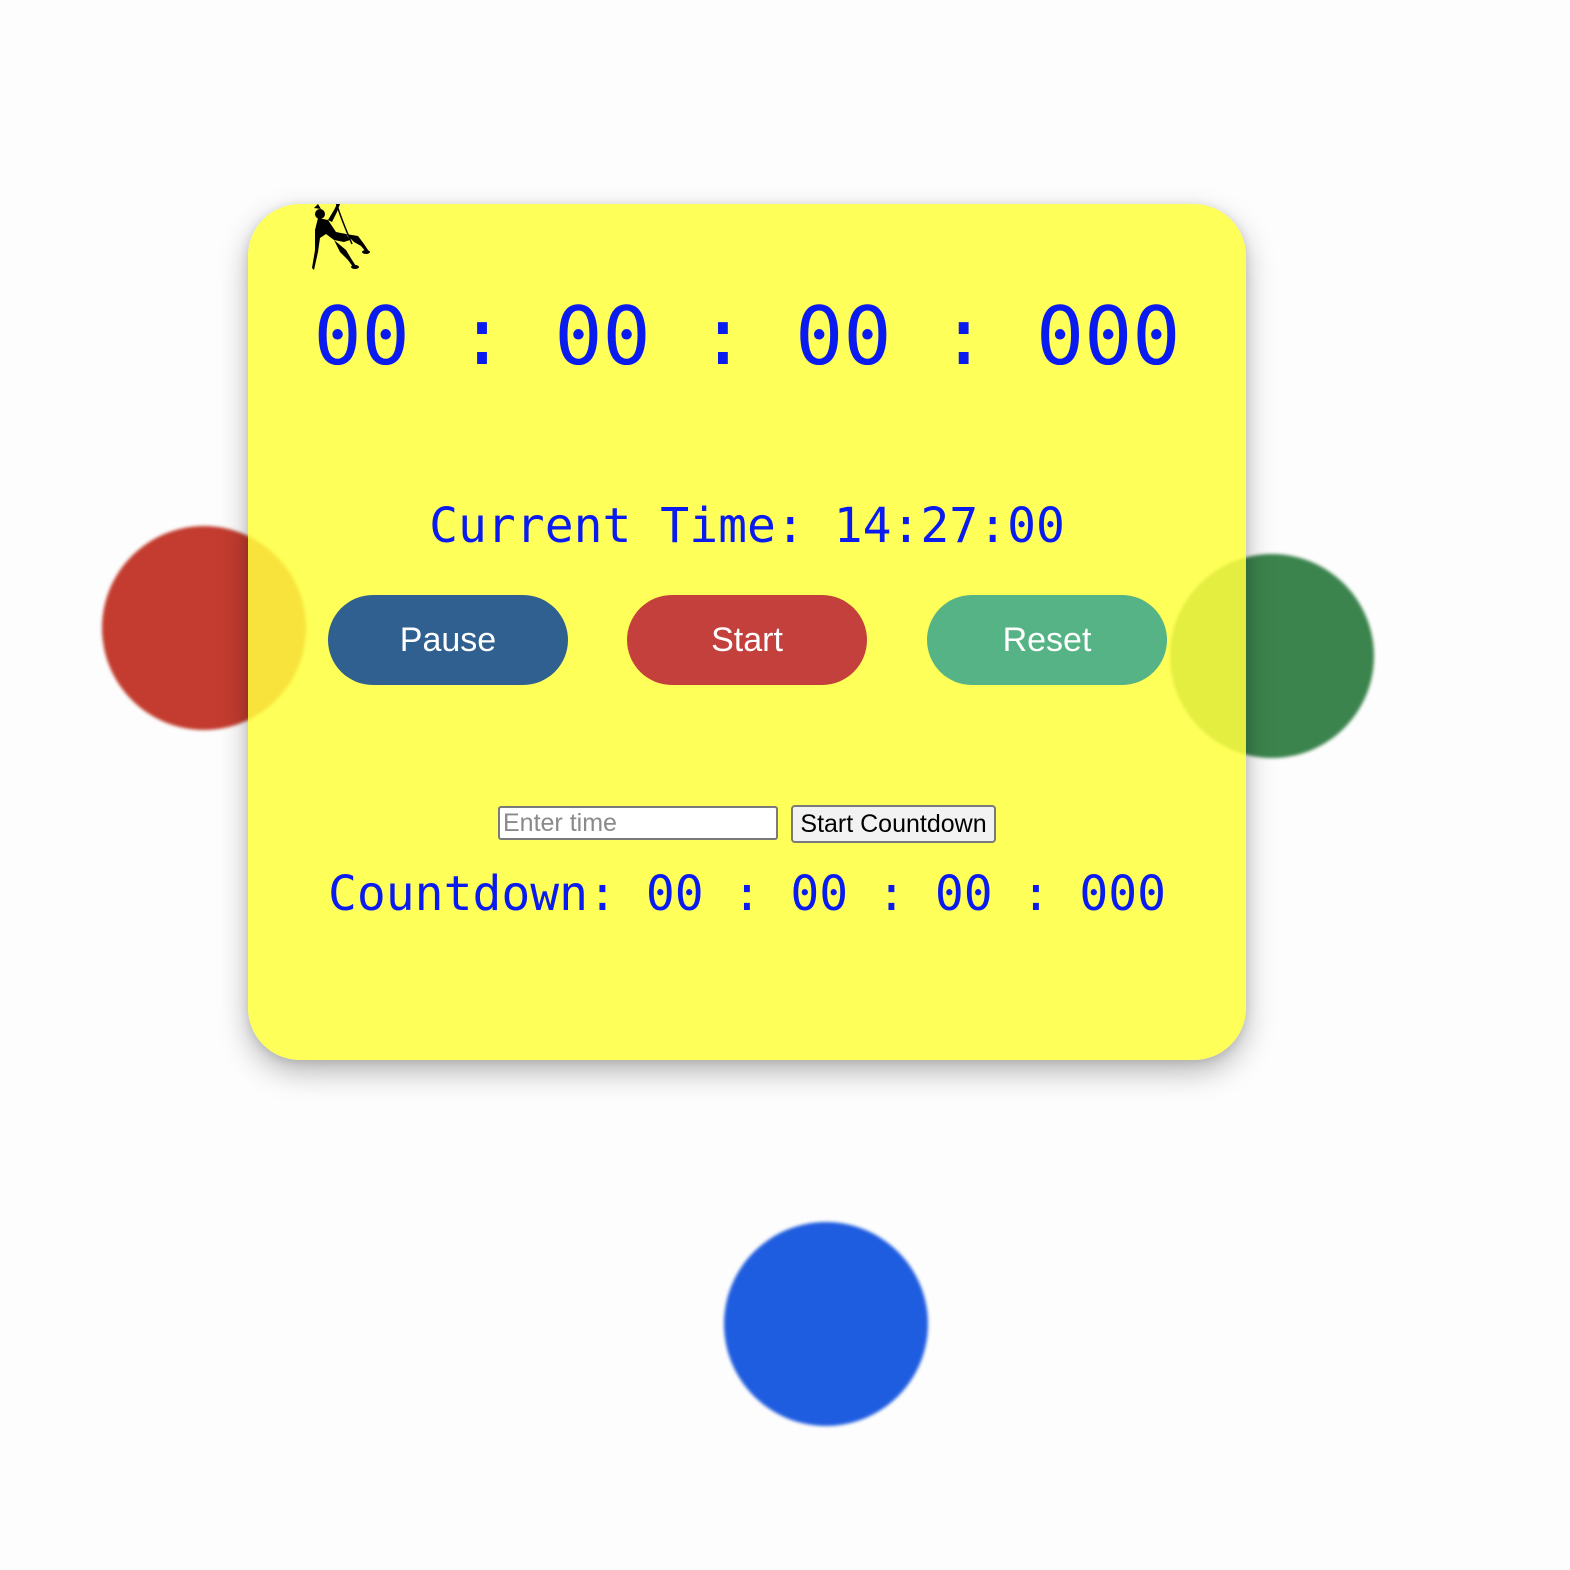 The width and height of the screenshot is (1570, 1570). Describe the element at coordinates (826, 1324) in the screenshot. I see `blue-background-circle` at that location.